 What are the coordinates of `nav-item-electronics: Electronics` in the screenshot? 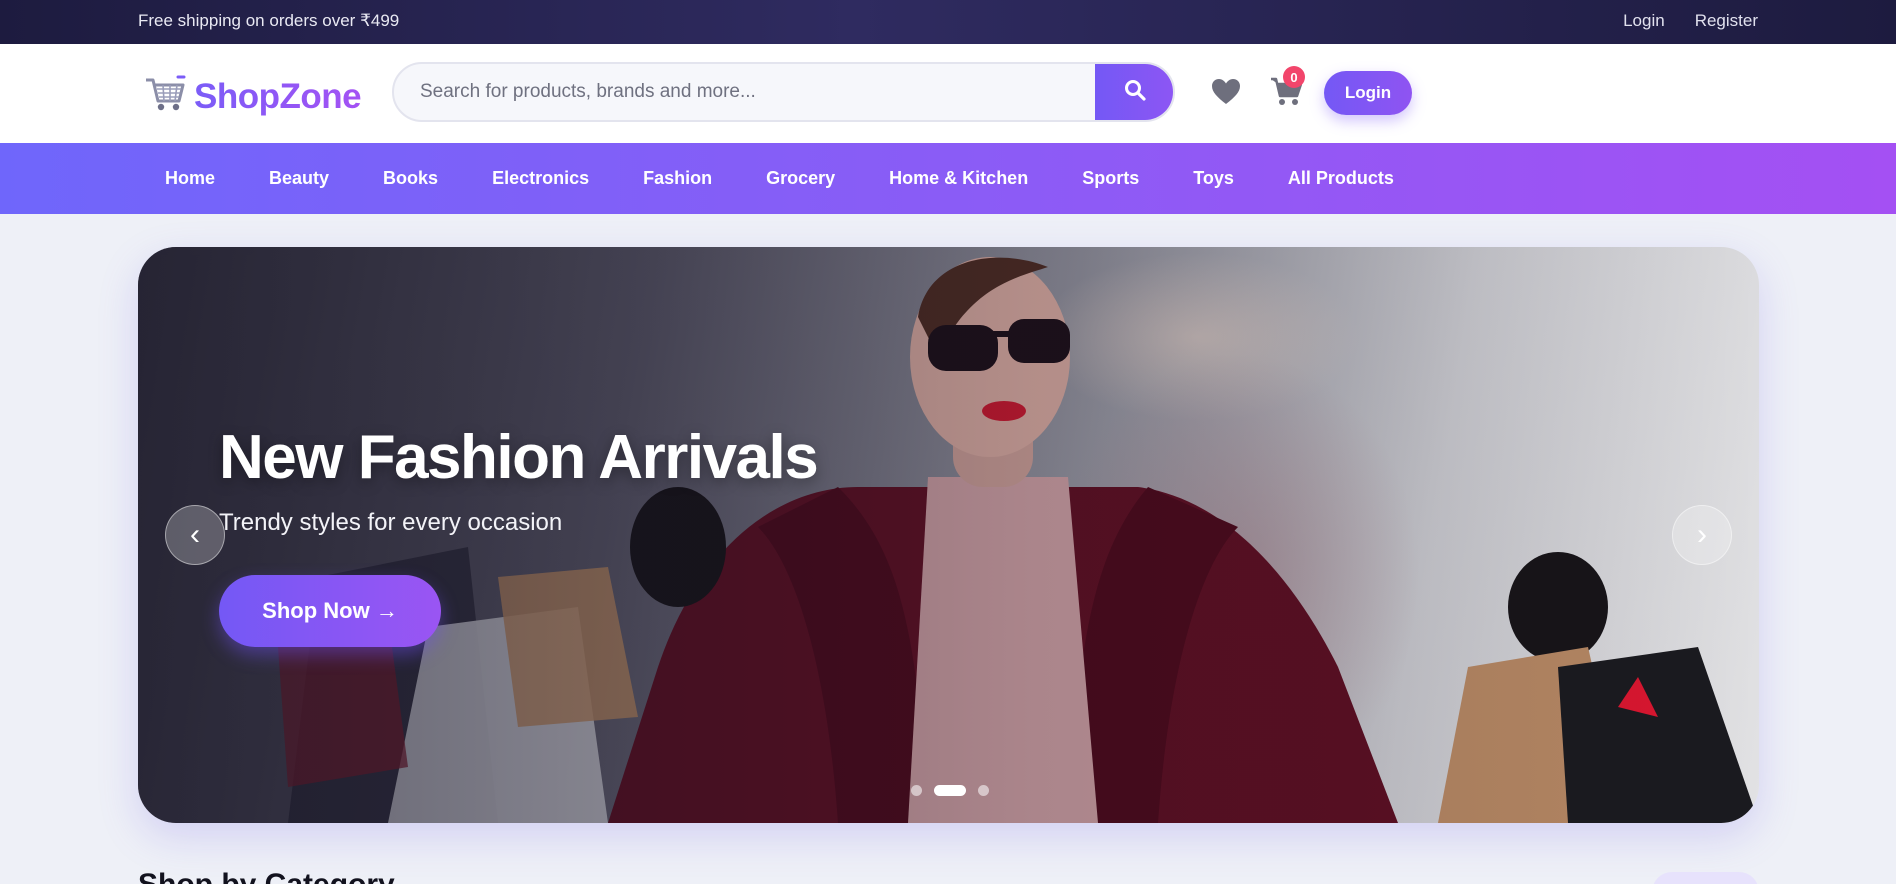 It's located at (540, 178).